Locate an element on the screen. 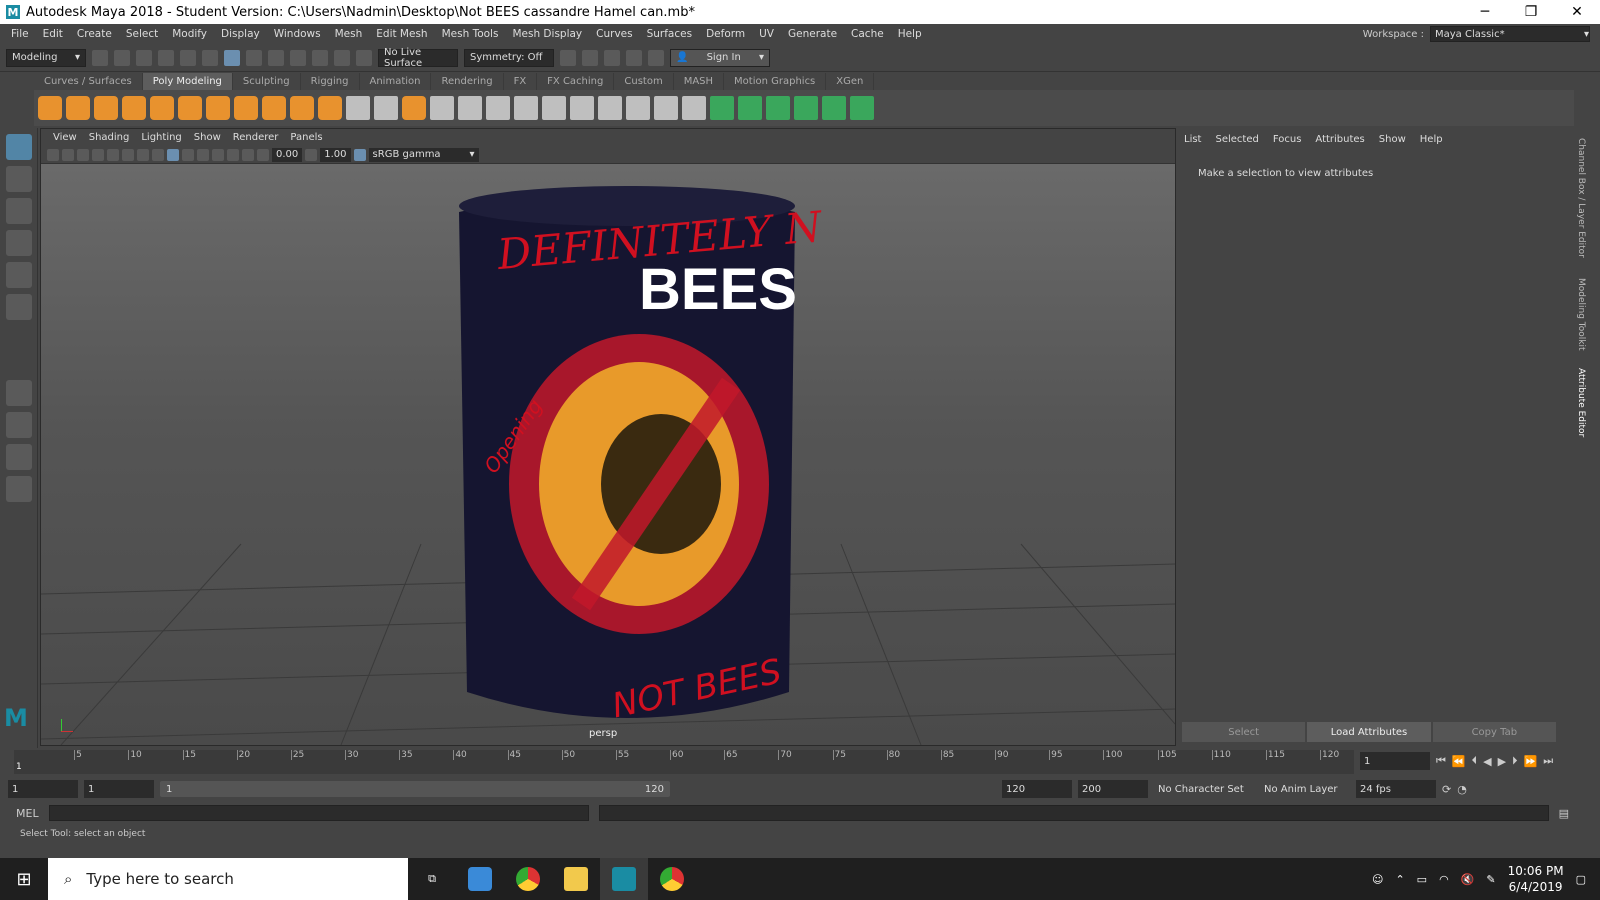 Image resolution: width=1600 pixels, height=900 pixels. step-back-key-icon: ⏪ is located at coordinates (1459, 761).